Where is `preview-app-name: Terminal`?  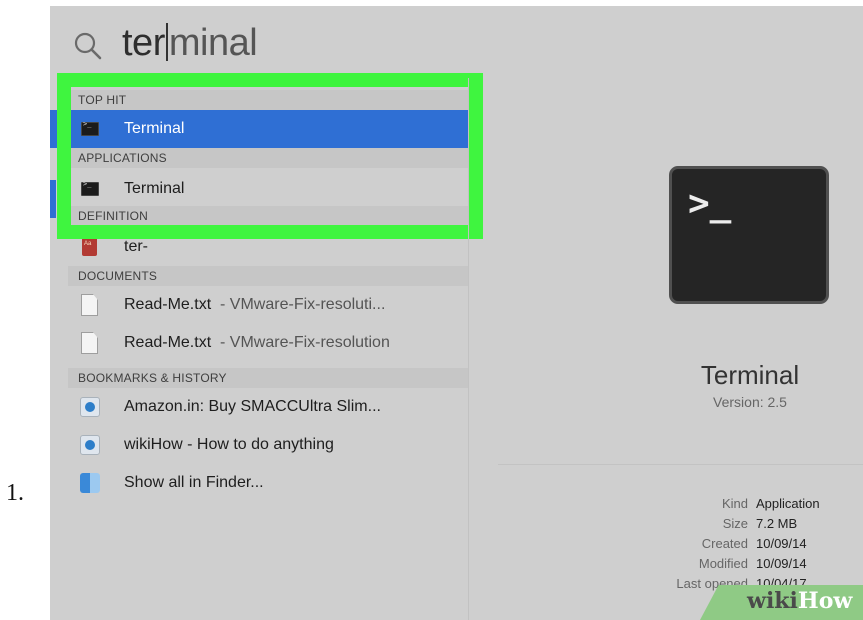
preview-app-name: Terminal is located at coordinates (750, 375).